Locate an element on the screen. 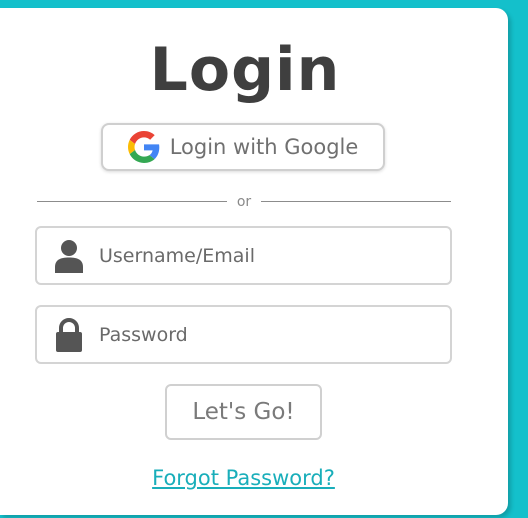 The width and height of the screenshot is (528, 518). username-input is located at coordinates (264, 256).